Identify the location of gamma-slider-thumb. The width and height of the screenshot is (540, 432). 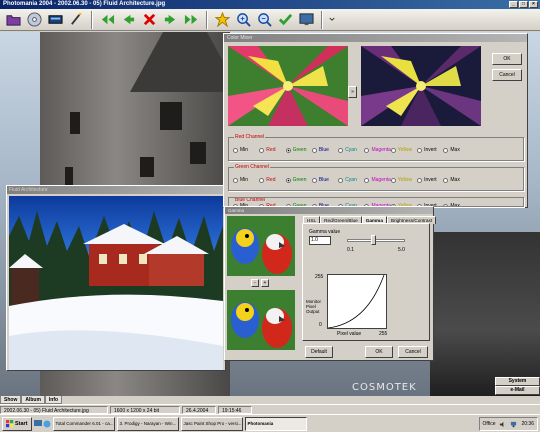
(373, 240).